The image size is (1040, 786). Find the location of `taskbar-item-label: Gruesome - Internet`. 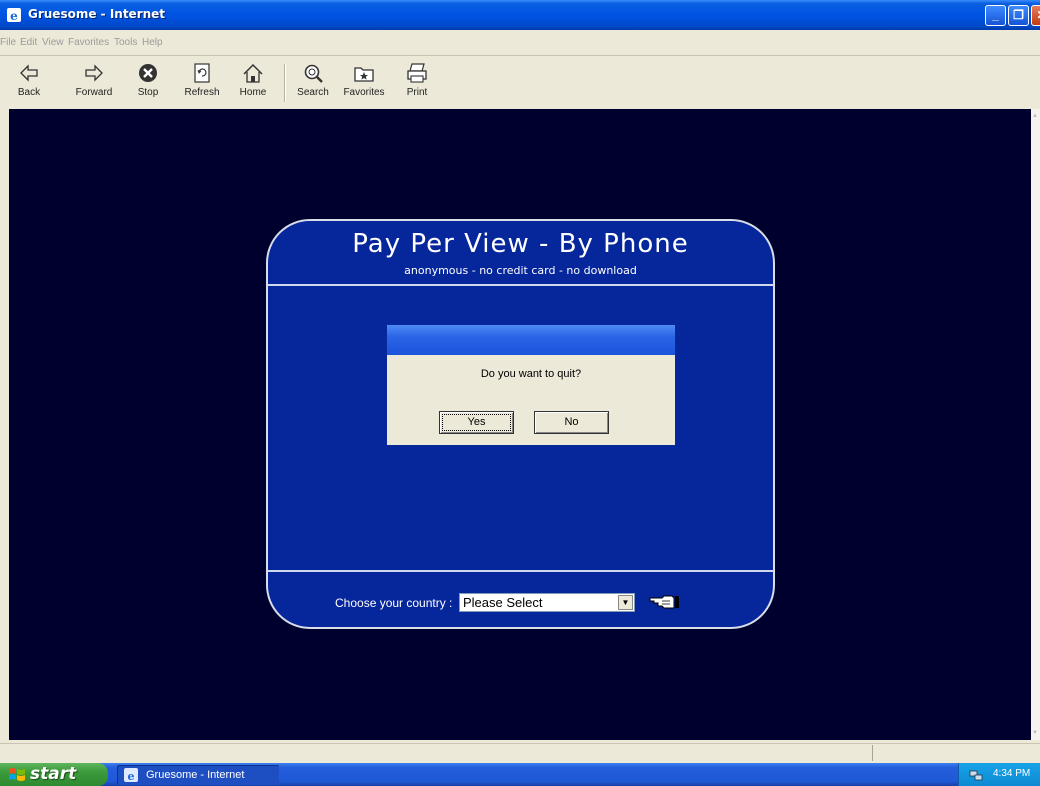

taskbar-item-label: Gruesome - Internet is located at coordinates (195, 775).